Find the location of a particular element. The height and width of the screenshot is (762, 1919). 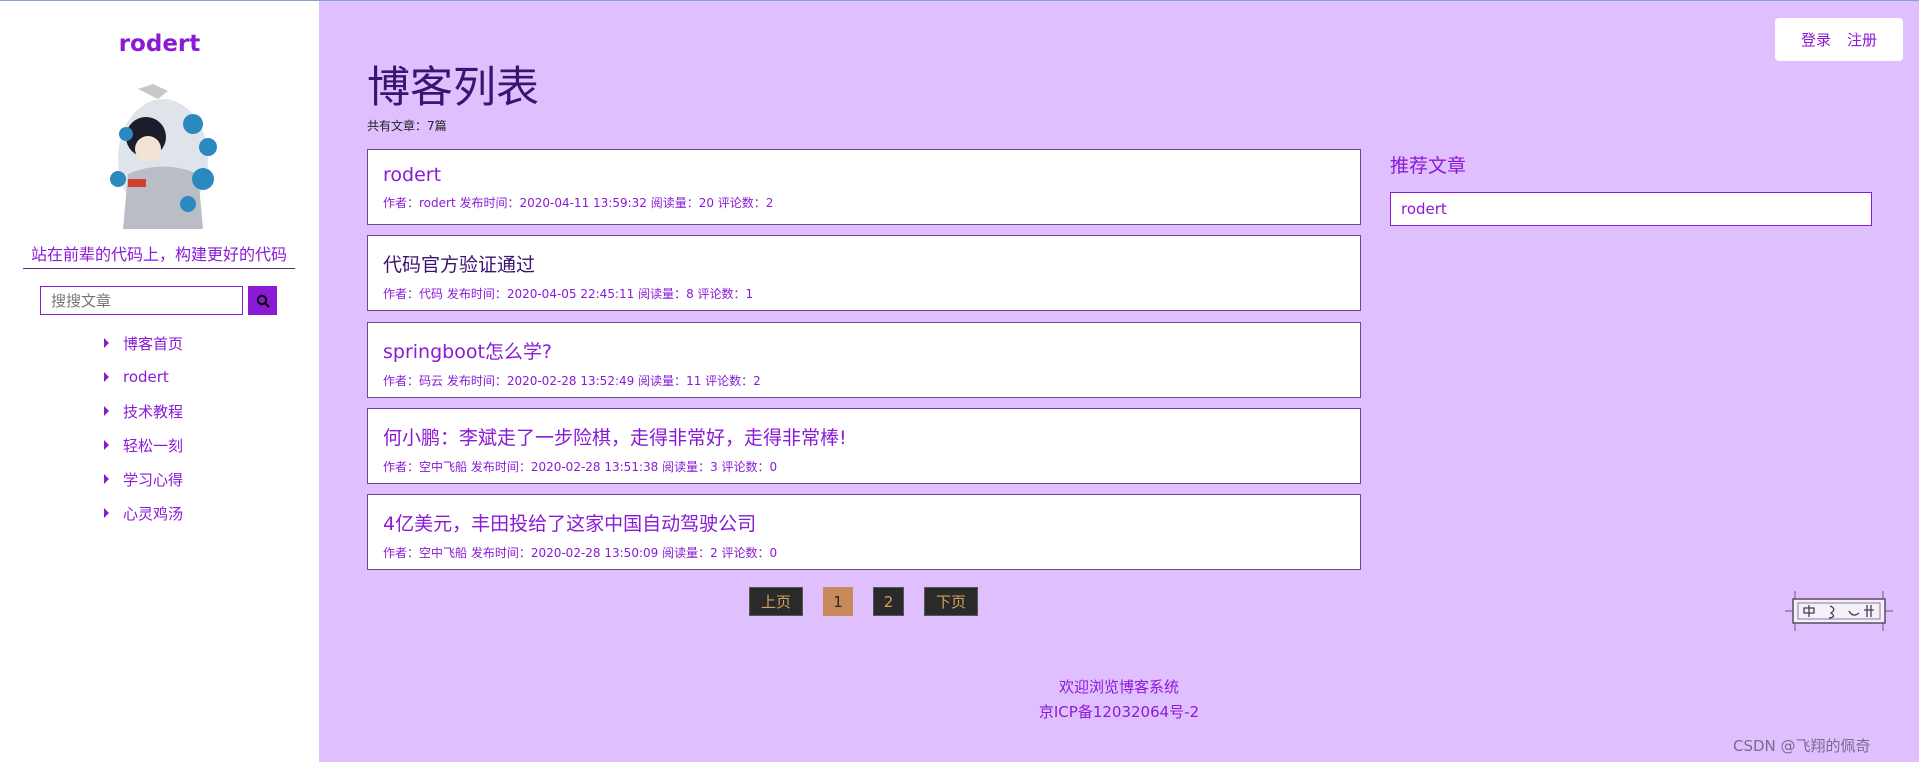

search-button is located at coordinates (262, 300).